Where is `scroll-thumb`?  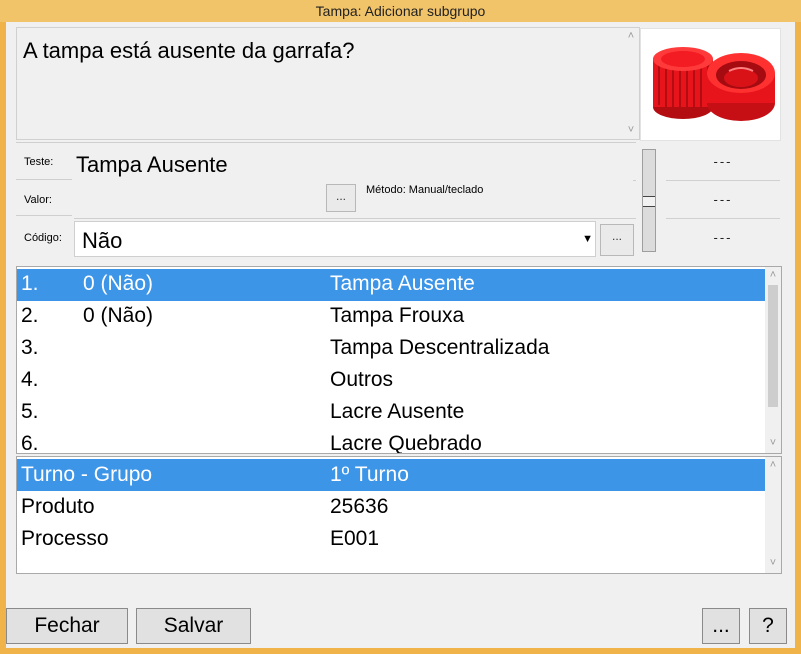 scroll-thumb is located at coordinates (773, 346).